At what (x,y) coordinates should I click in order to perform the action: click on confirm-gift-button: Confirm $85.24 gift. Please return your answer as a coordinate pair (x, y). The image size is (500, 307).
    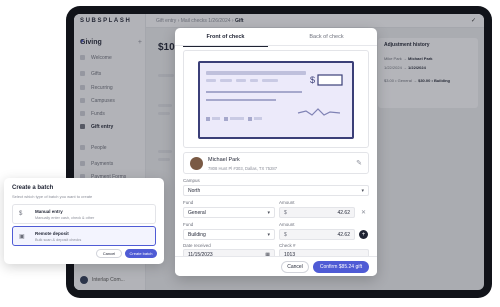
    Looking at the image, I should click on (341, 267).